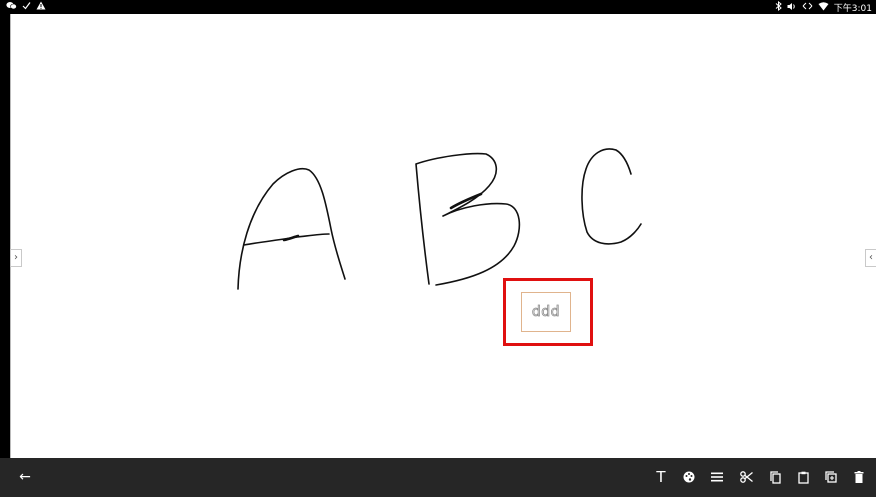 This screenshot has width=876, height=497. I want to click on expand-right-panel-button: ‹, so click(870, 258).